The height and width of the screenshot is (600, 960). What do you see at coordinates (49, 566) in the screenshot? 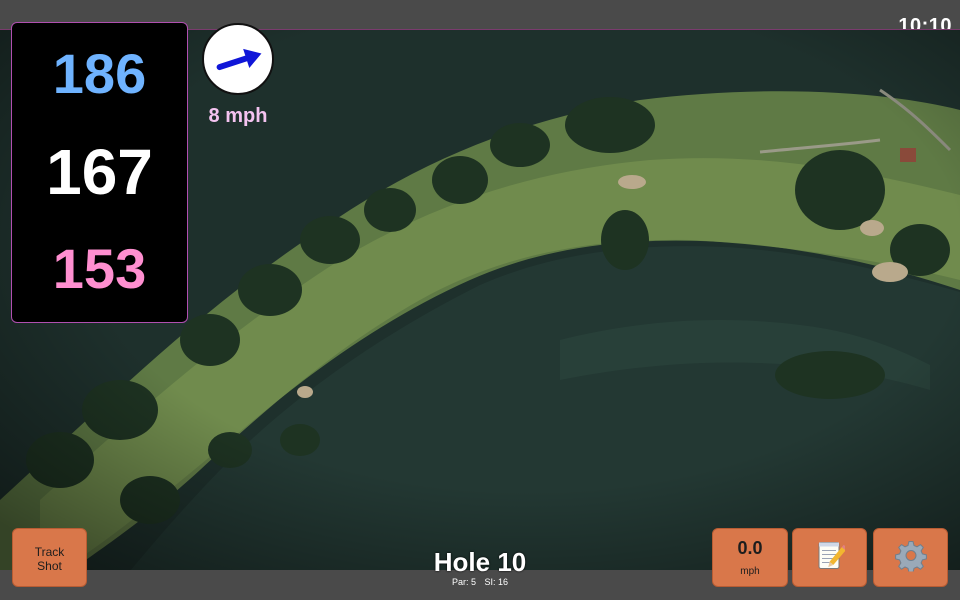
I see `track-shot-label-line2: Shot` at bounding box center [49, 566].